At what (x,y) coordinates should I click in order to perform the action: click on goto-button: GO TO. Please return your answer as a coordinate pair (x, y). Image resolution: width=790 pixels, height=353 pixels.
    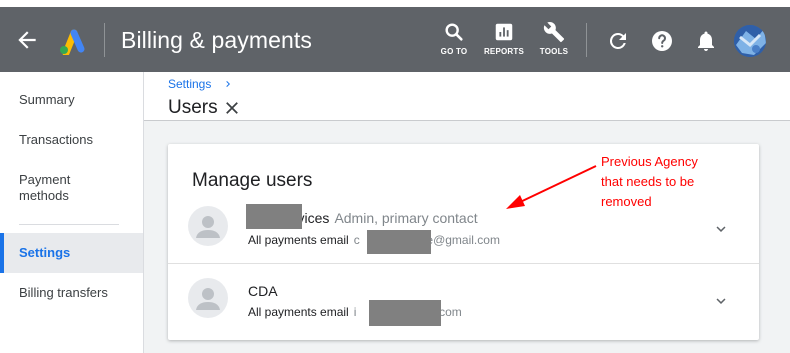
    Looking at the image, I should click on (454, 43).